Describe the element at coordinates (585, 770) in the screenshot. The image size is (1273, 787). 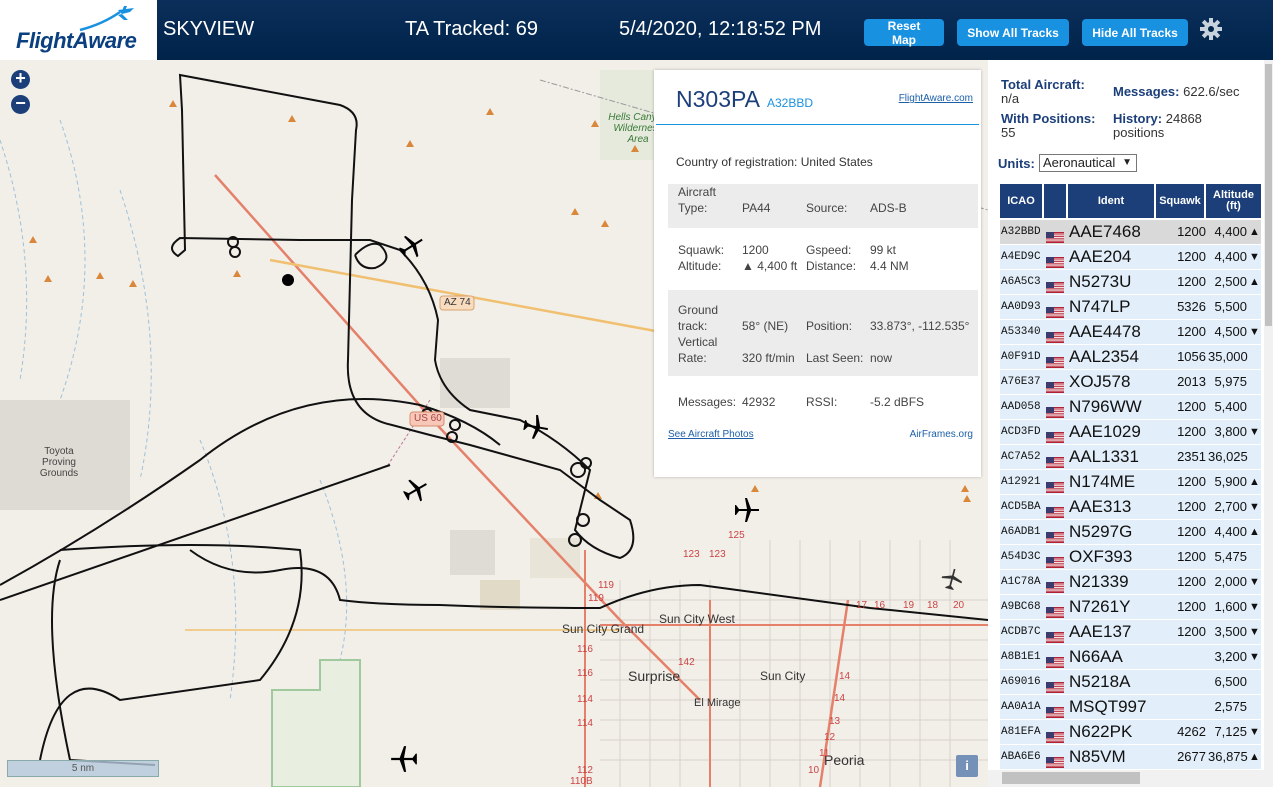
I see `road-number: 112` at that location.